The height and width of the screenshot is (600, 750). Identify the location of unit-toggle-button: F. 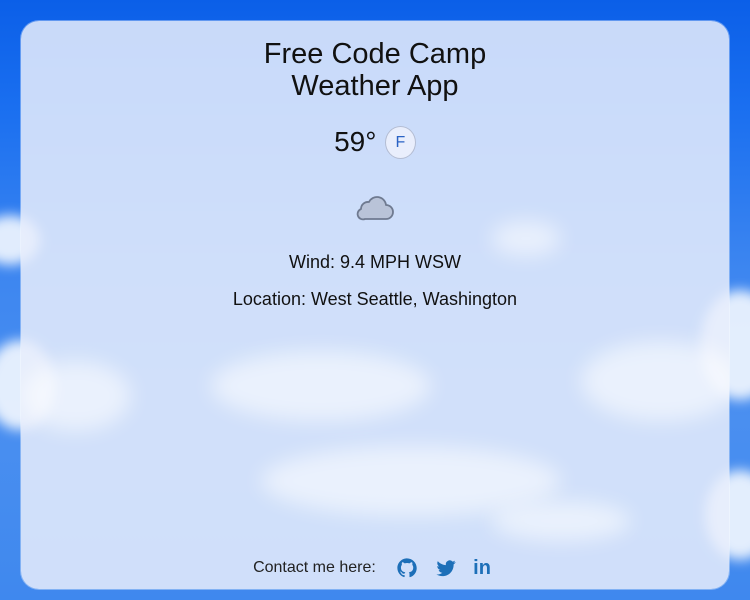
(400, 142).